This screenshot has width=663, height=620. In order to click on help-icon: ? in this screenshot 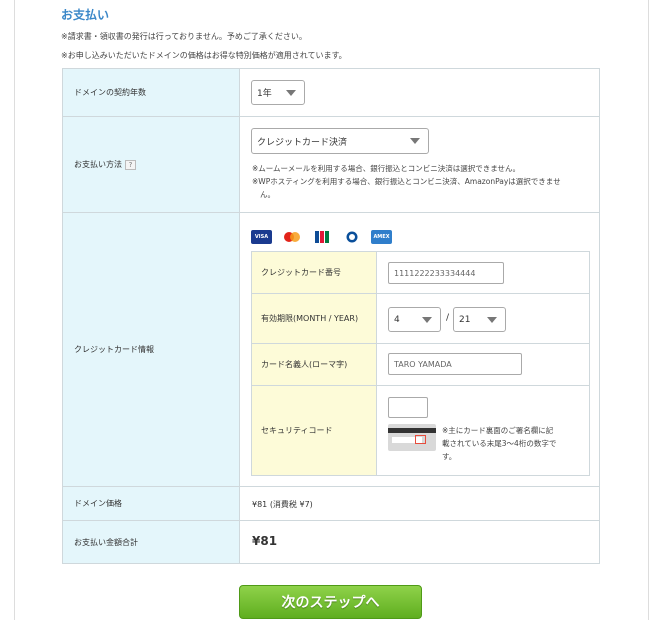, I will do `click(130, 164)`.